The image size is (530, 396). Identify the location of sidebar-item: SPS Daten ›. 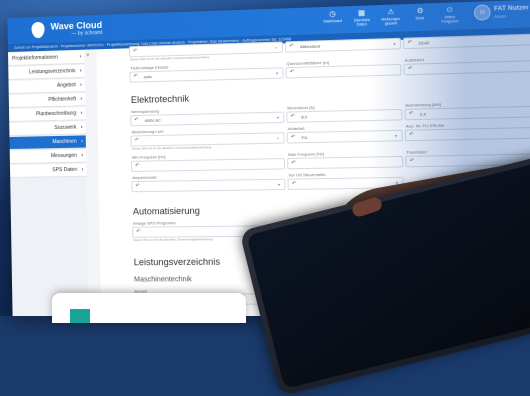
(48, 171).